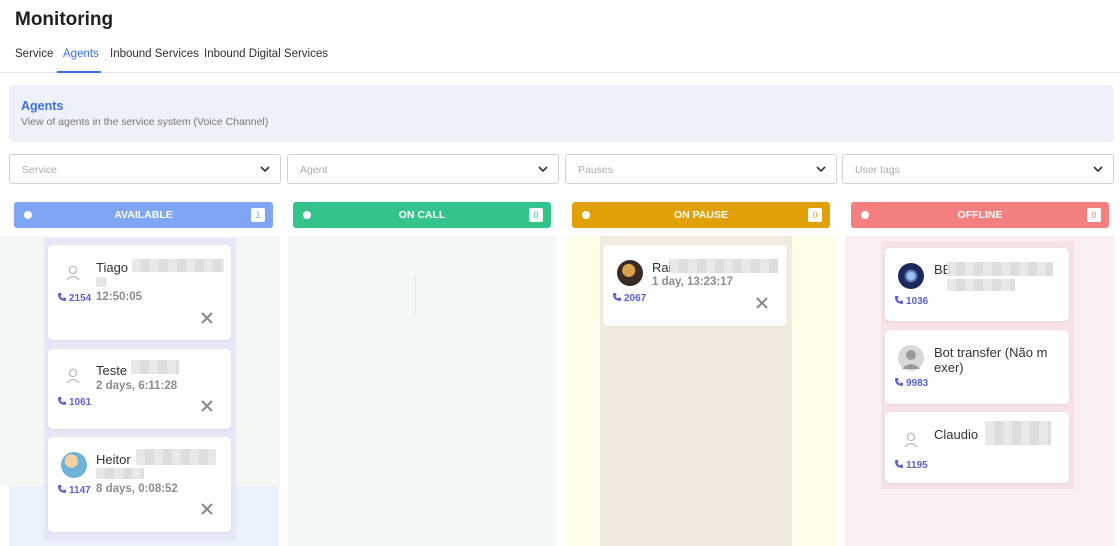 This screenshot has height=546, width=1120. I want to click on pauses-filter-placeholder: Pauses, so click(596, 170).